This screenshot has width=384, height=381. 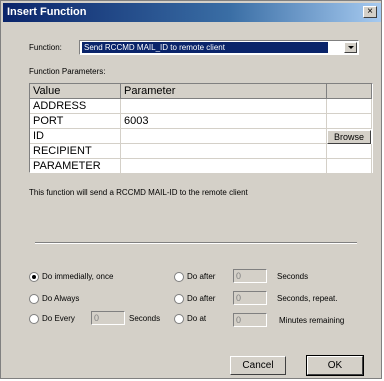 I want to click on function-selected-value: Send RCCMD MAIL_ID to remote client, so click(x=205, y=47).